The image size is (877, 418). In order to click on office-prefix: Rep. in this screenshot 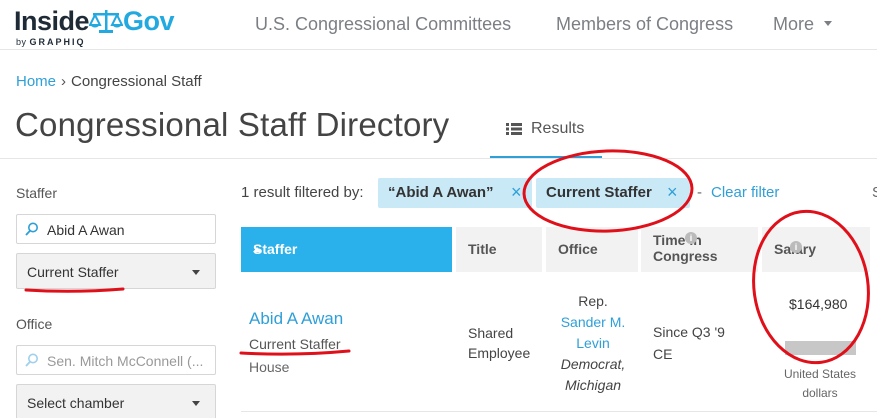, I will do `click(593, 301)`.